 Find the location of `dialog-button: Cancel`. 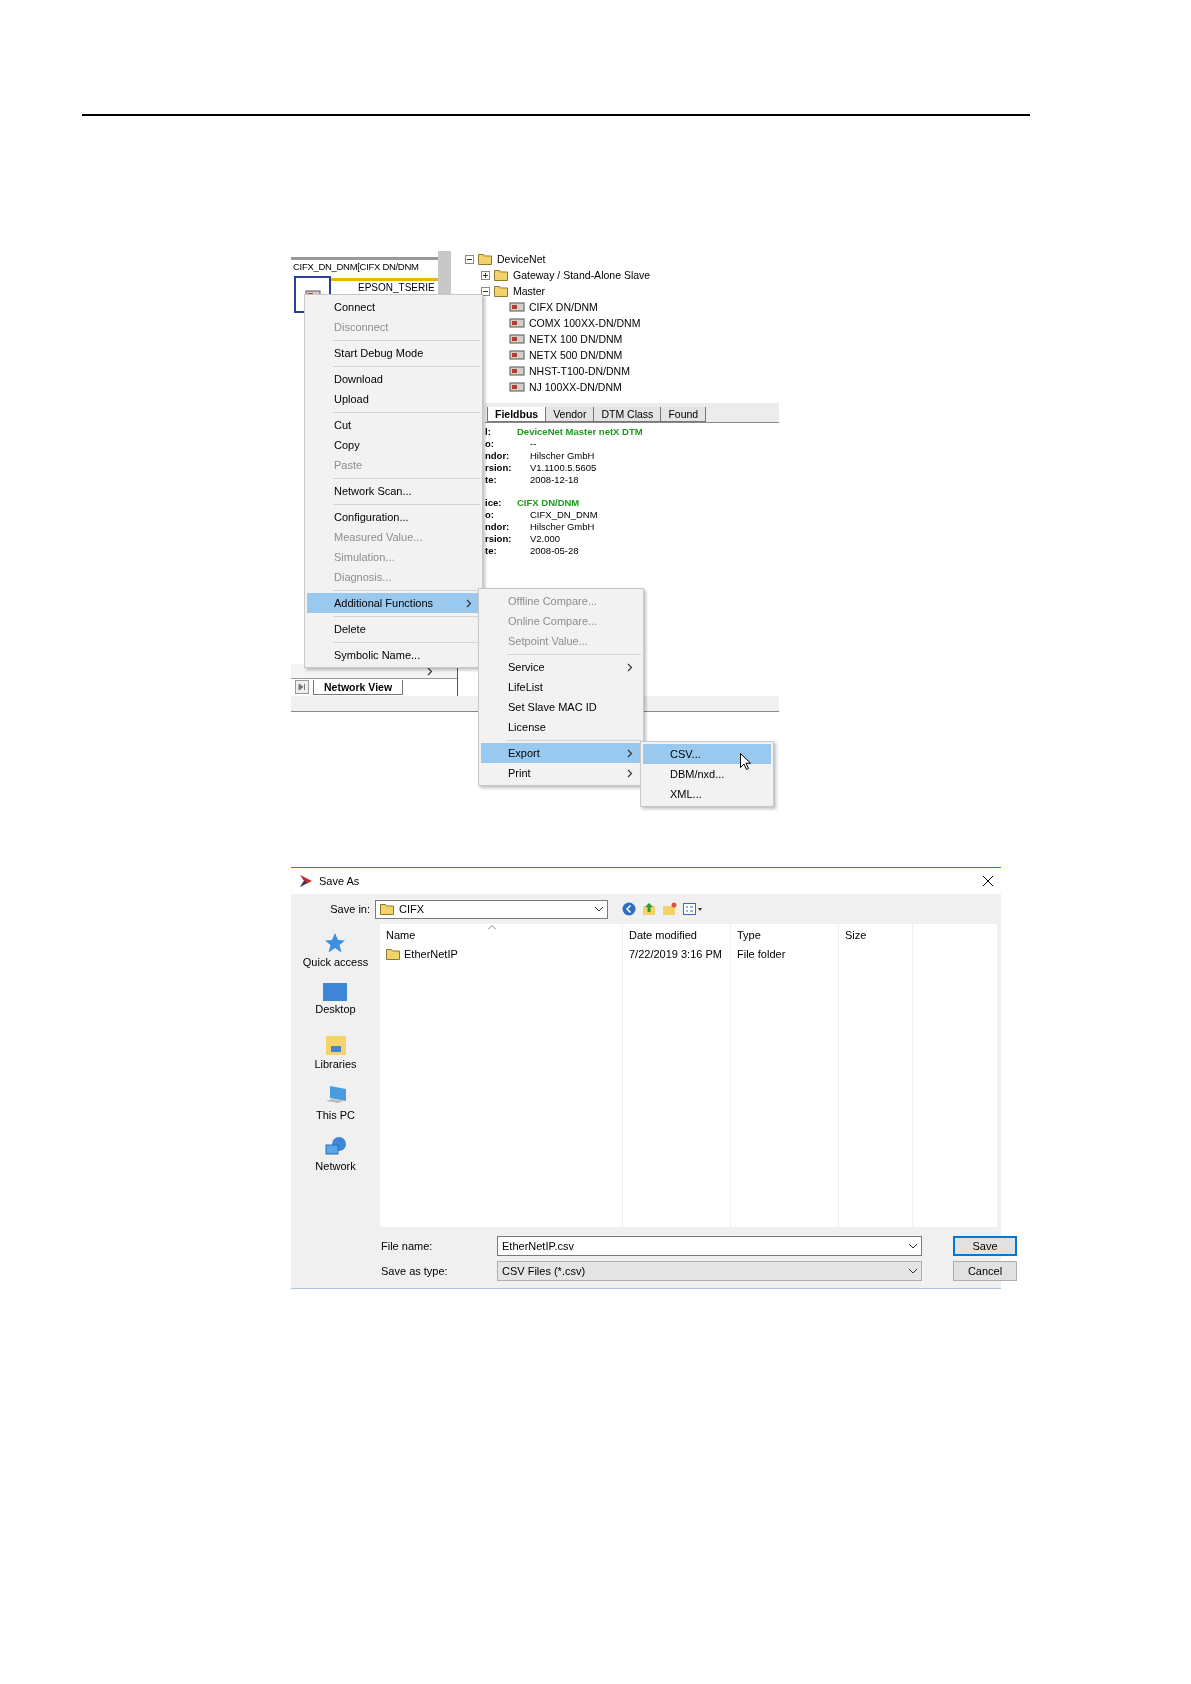

dialog-button: Cancel is located at coordinates (985, 1271).